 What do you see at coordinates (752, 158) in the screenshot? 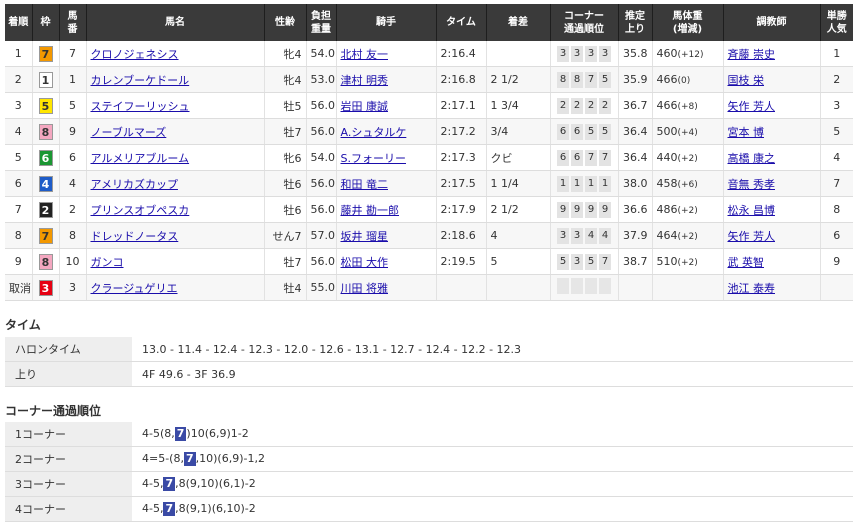
I see `trainer-link: 高橋 康之` at bounding box center [752, 158].